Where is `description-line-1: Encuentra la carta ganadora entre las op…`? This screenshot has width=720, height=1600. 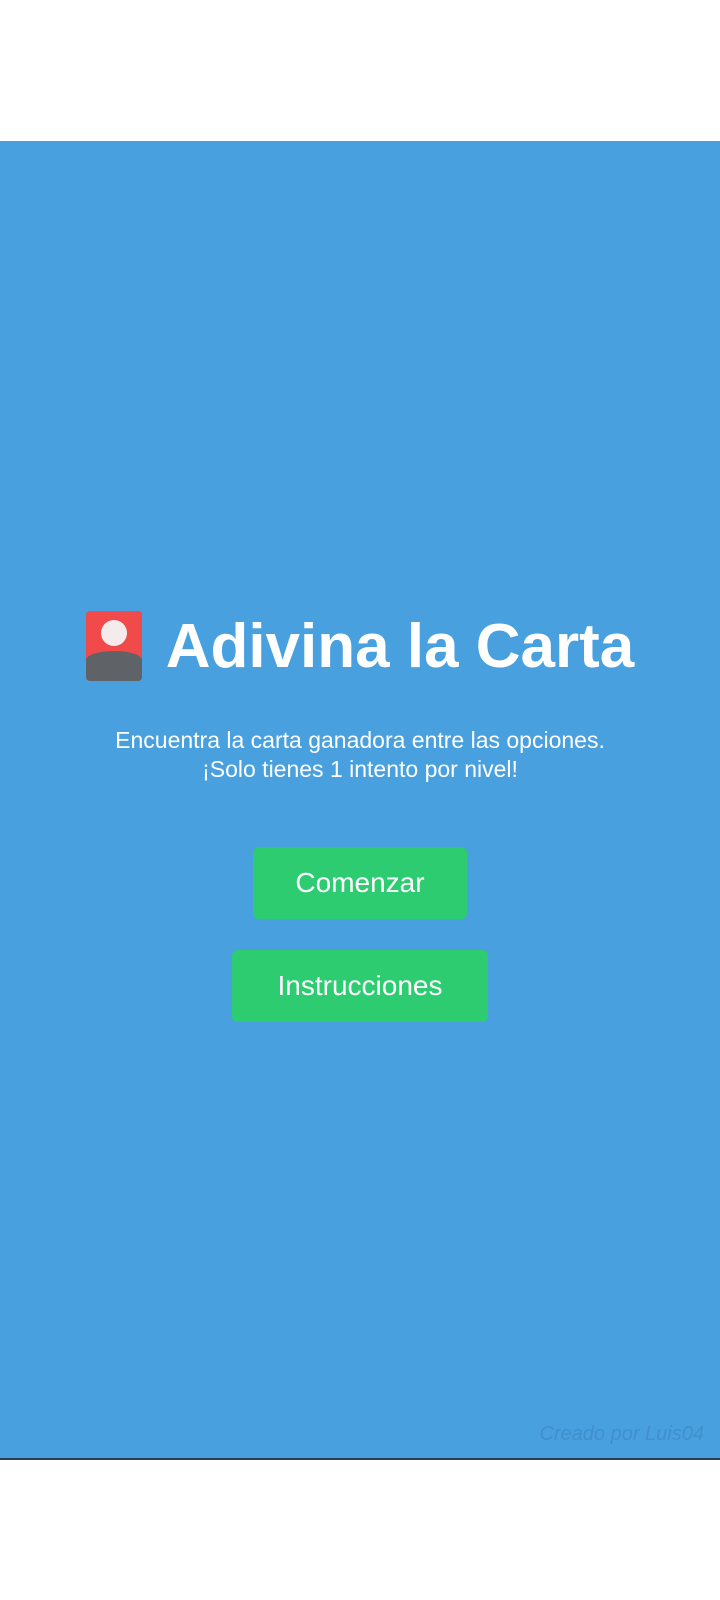 description-line-1: Encuentra la carta ganadora entre las op… is located at coordinates (360, 740).